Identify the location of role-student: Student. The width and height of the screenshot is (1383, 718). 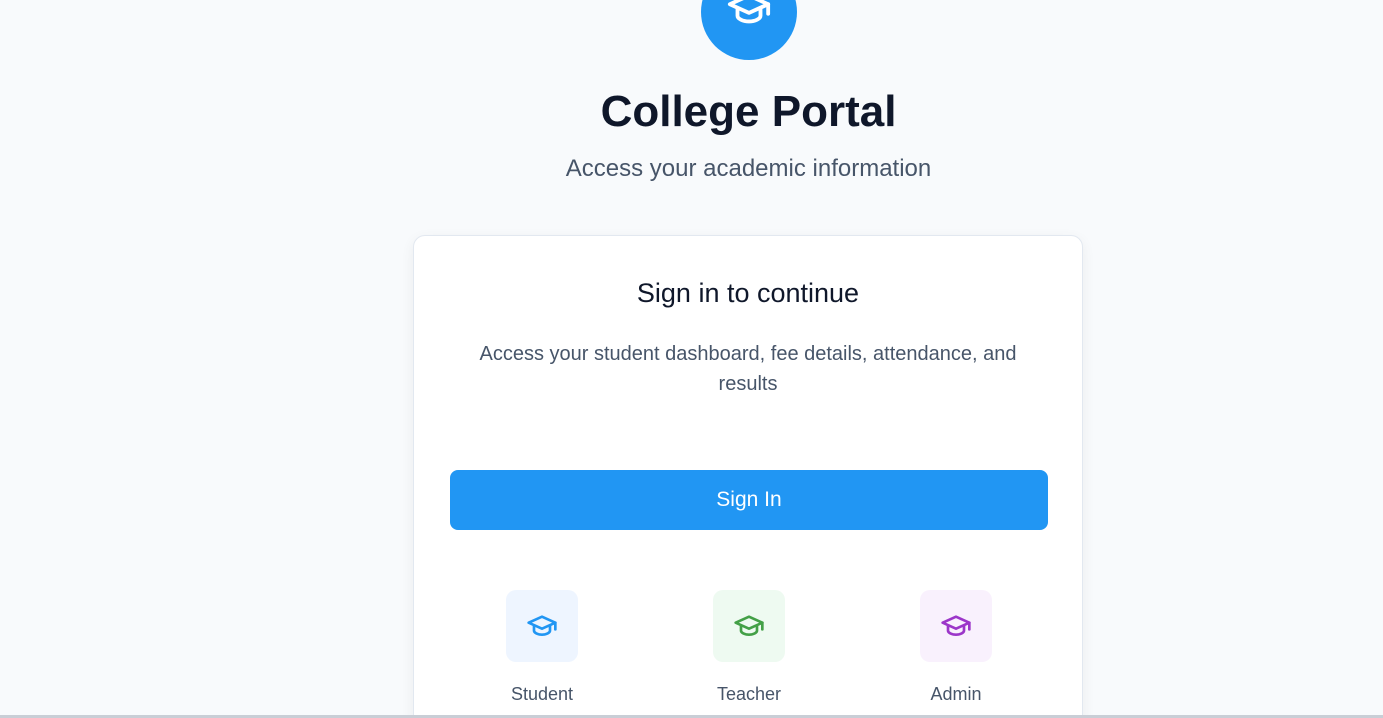
(542, 647).